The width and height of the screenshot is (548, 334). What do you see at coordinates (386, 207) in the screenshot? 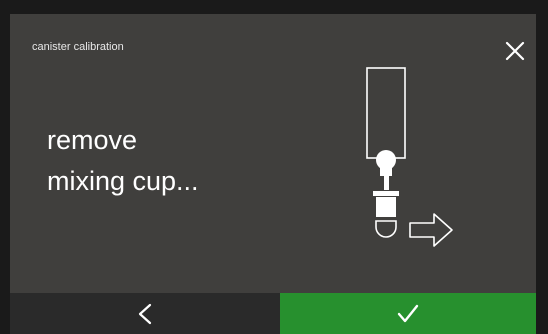
I see `mixing-cup-body` at bounding box center [386, 207].